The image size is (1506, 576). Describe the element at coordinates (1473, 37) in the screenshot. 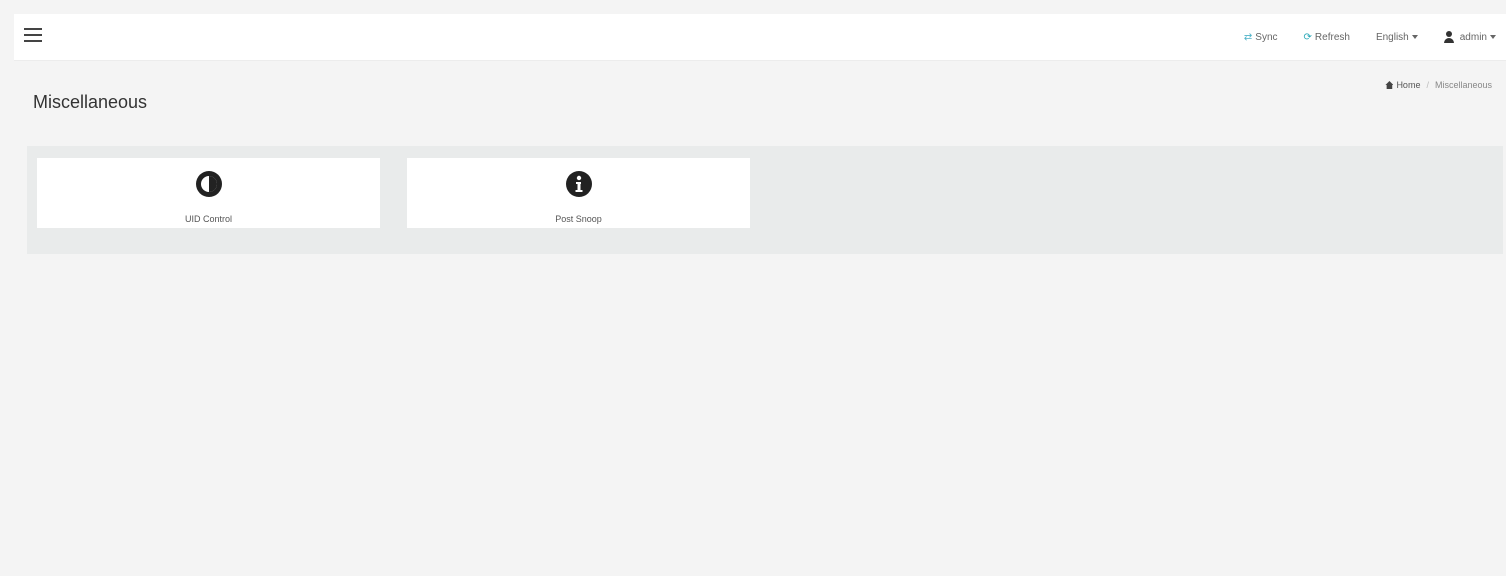

I see `user-label: admin` at that location.